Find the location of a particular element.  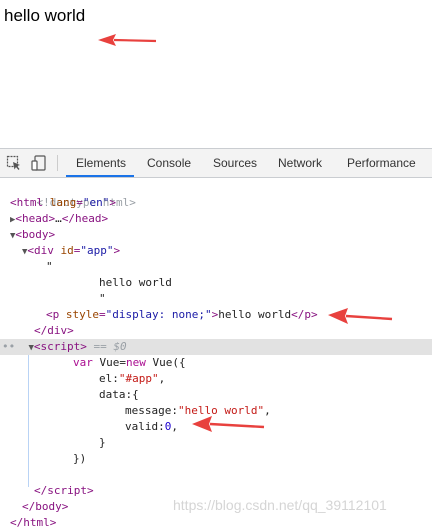

html-close-line: </html> is located at coordinates (33, 523).